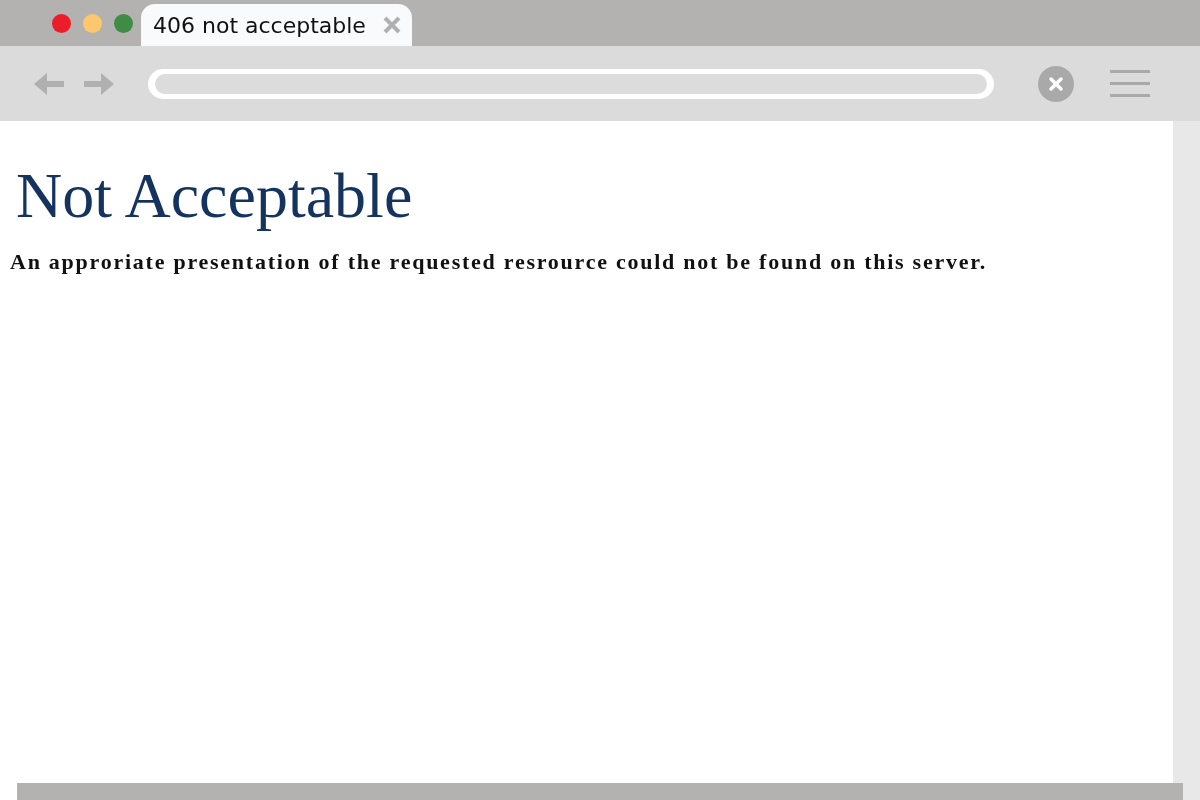 The height and width of the screenshot is (800, 1200). I want to click on vertical-scrollbar, so click(1186, 460).